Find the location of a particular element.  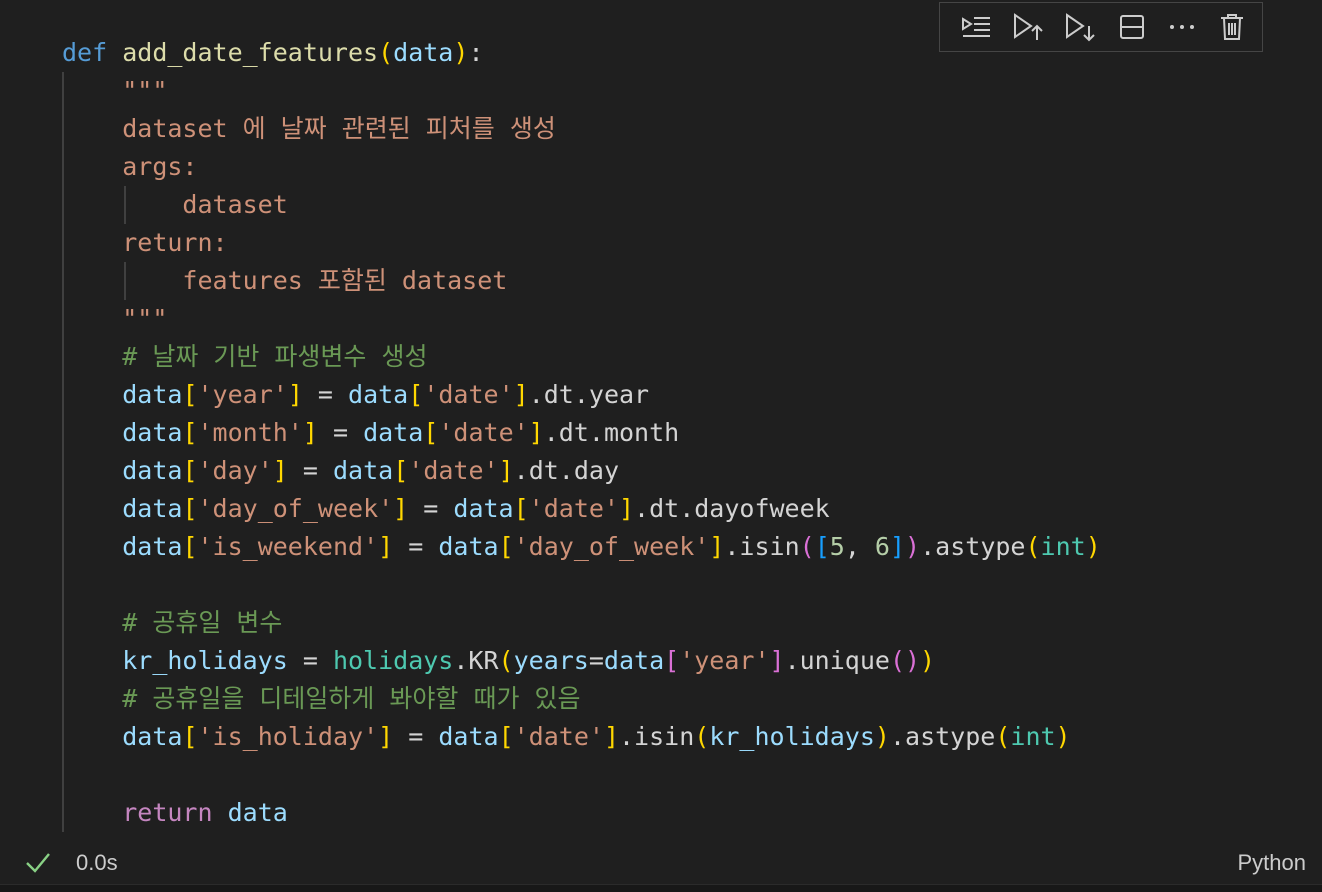

code-token: .dt.dayofweek is located at coordinates (732, 508).